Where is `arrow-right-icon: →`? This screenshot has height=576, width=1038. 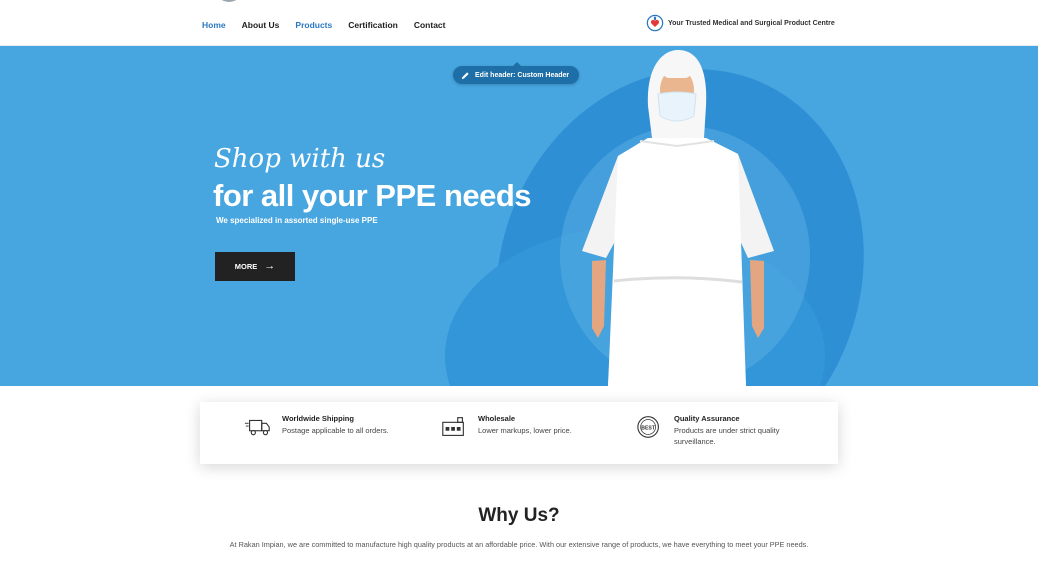
arrow-right-icon: → is located at coordinates (270, 266).